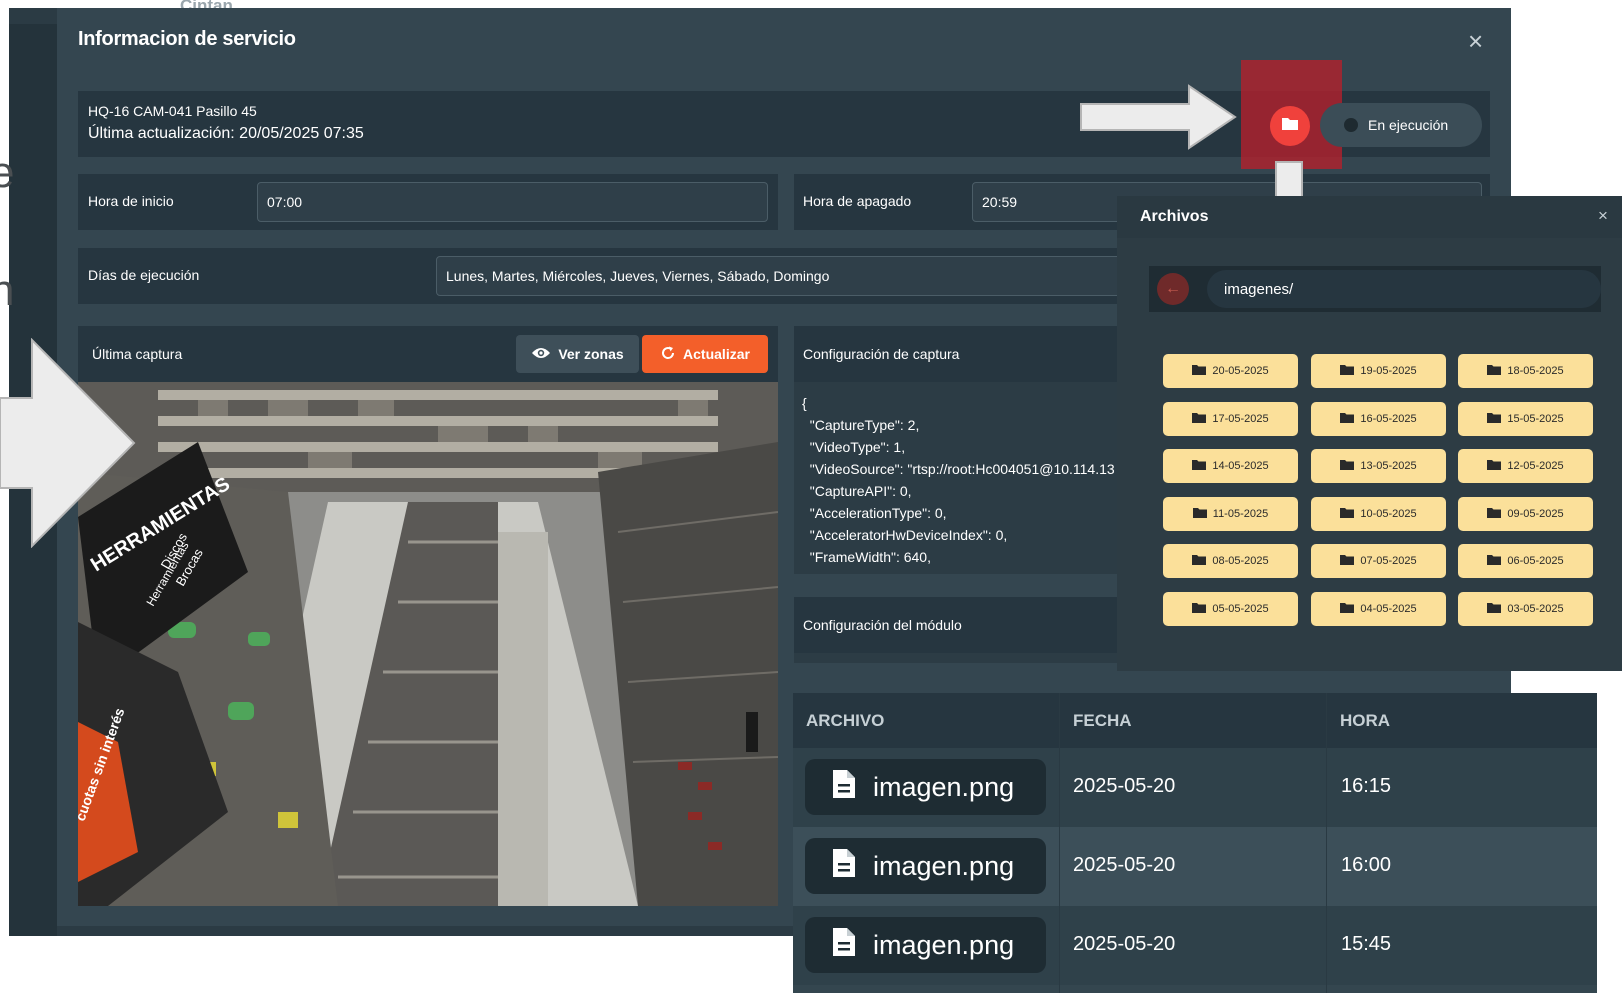 The height and width of the screenshot is (993, 1622). I want to click on folder-chip: 14-05-2025, so click(1230, 466).